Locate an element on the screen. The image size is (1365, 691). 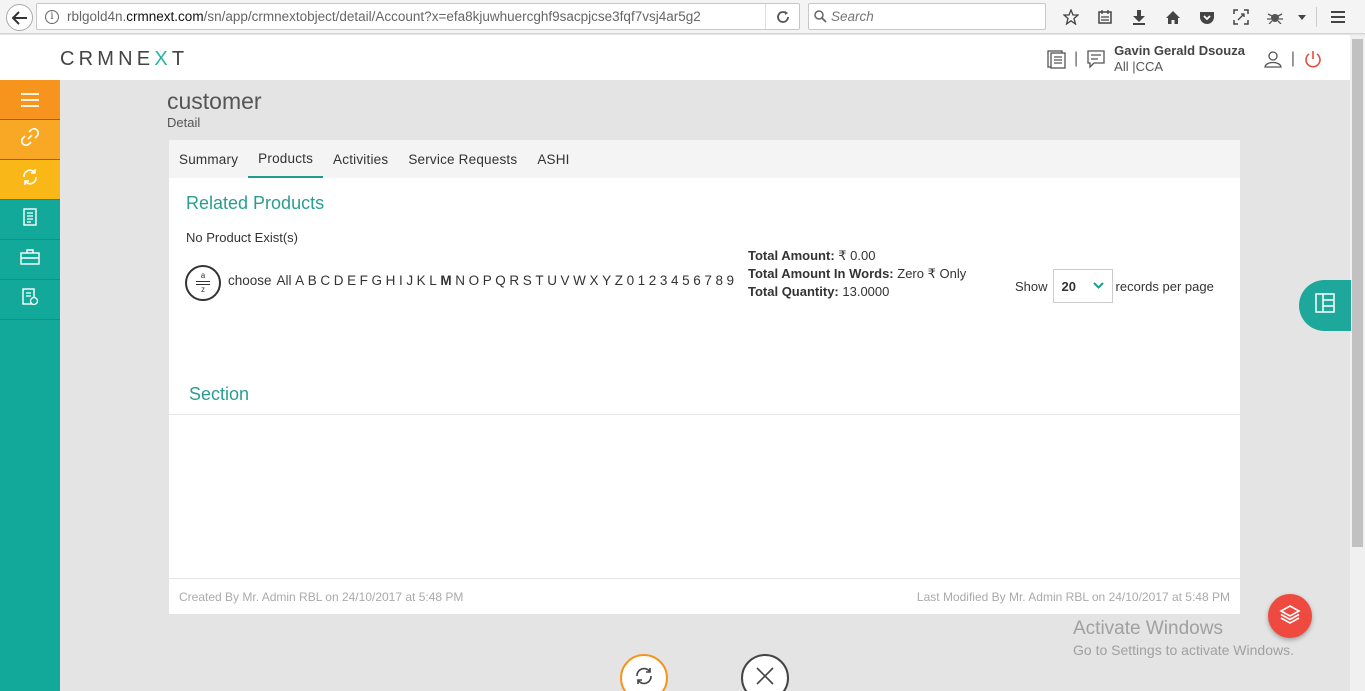
alphabet-letter-s: S is located at coordinates (527, 280).